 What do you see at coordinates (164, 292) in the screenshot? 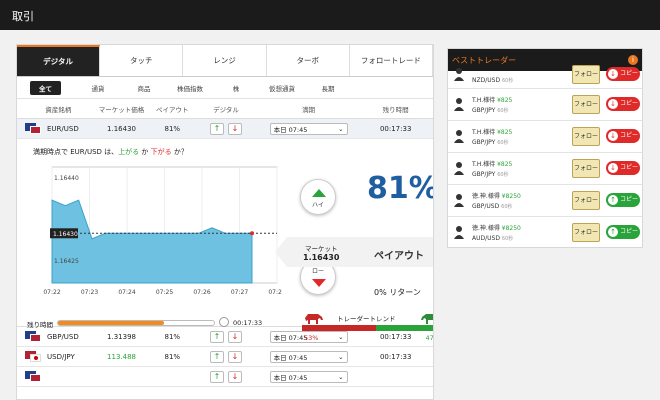
I see `x-tick-label: 07:25` at bounding box center [164, 292].